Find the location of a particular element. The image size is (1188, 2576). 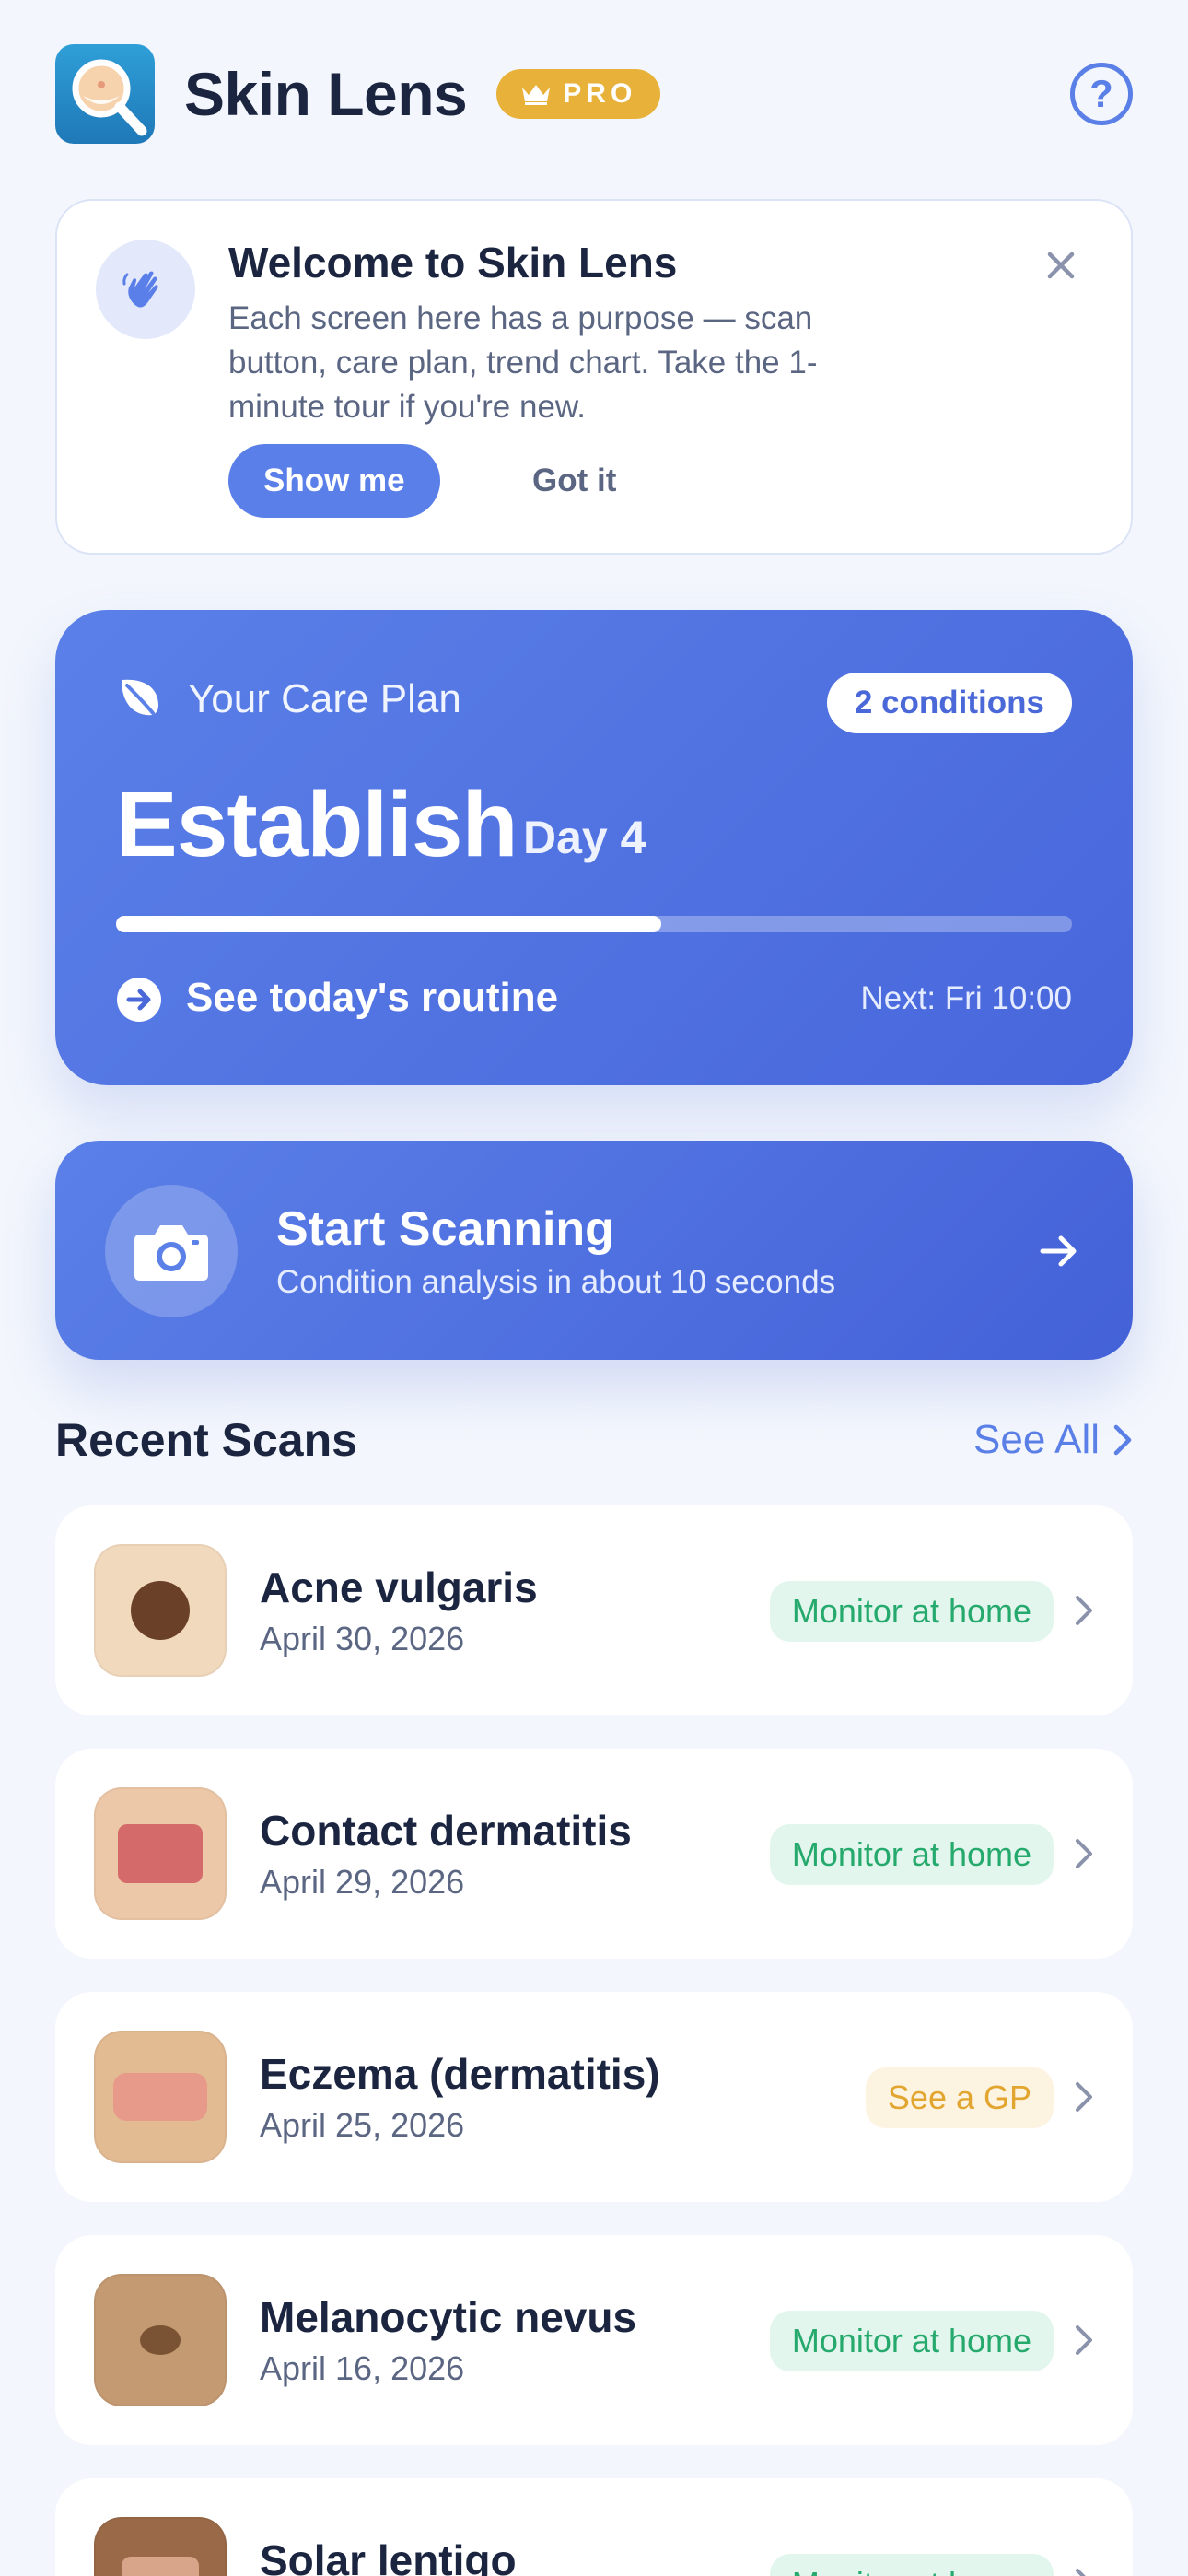

care-progress-fill is located at coordinates (388, 924).